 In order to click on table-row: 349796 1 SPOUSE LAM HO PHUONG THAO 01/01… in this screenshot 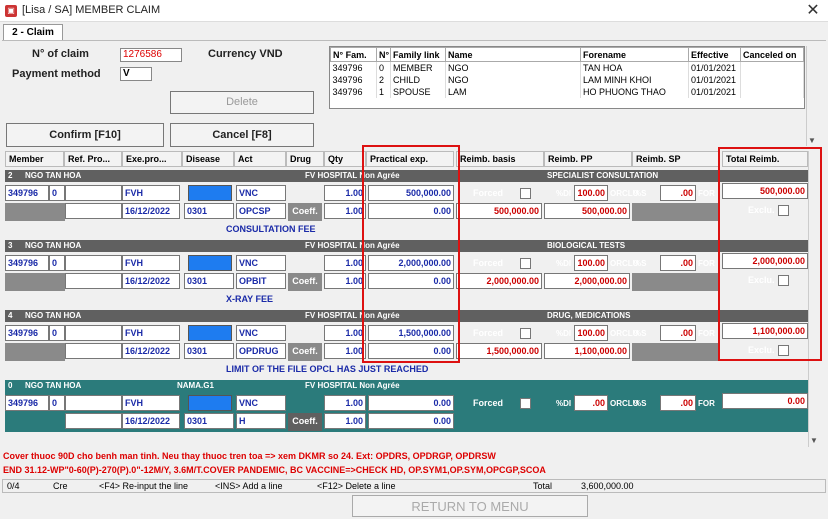, I will do `click(567, 91)`.